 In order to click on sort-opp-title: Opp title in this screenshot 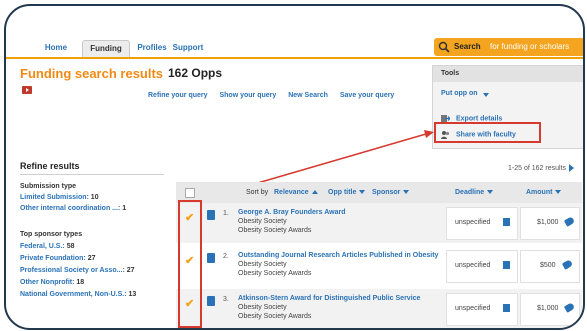, I will do `click(347, 192)`.